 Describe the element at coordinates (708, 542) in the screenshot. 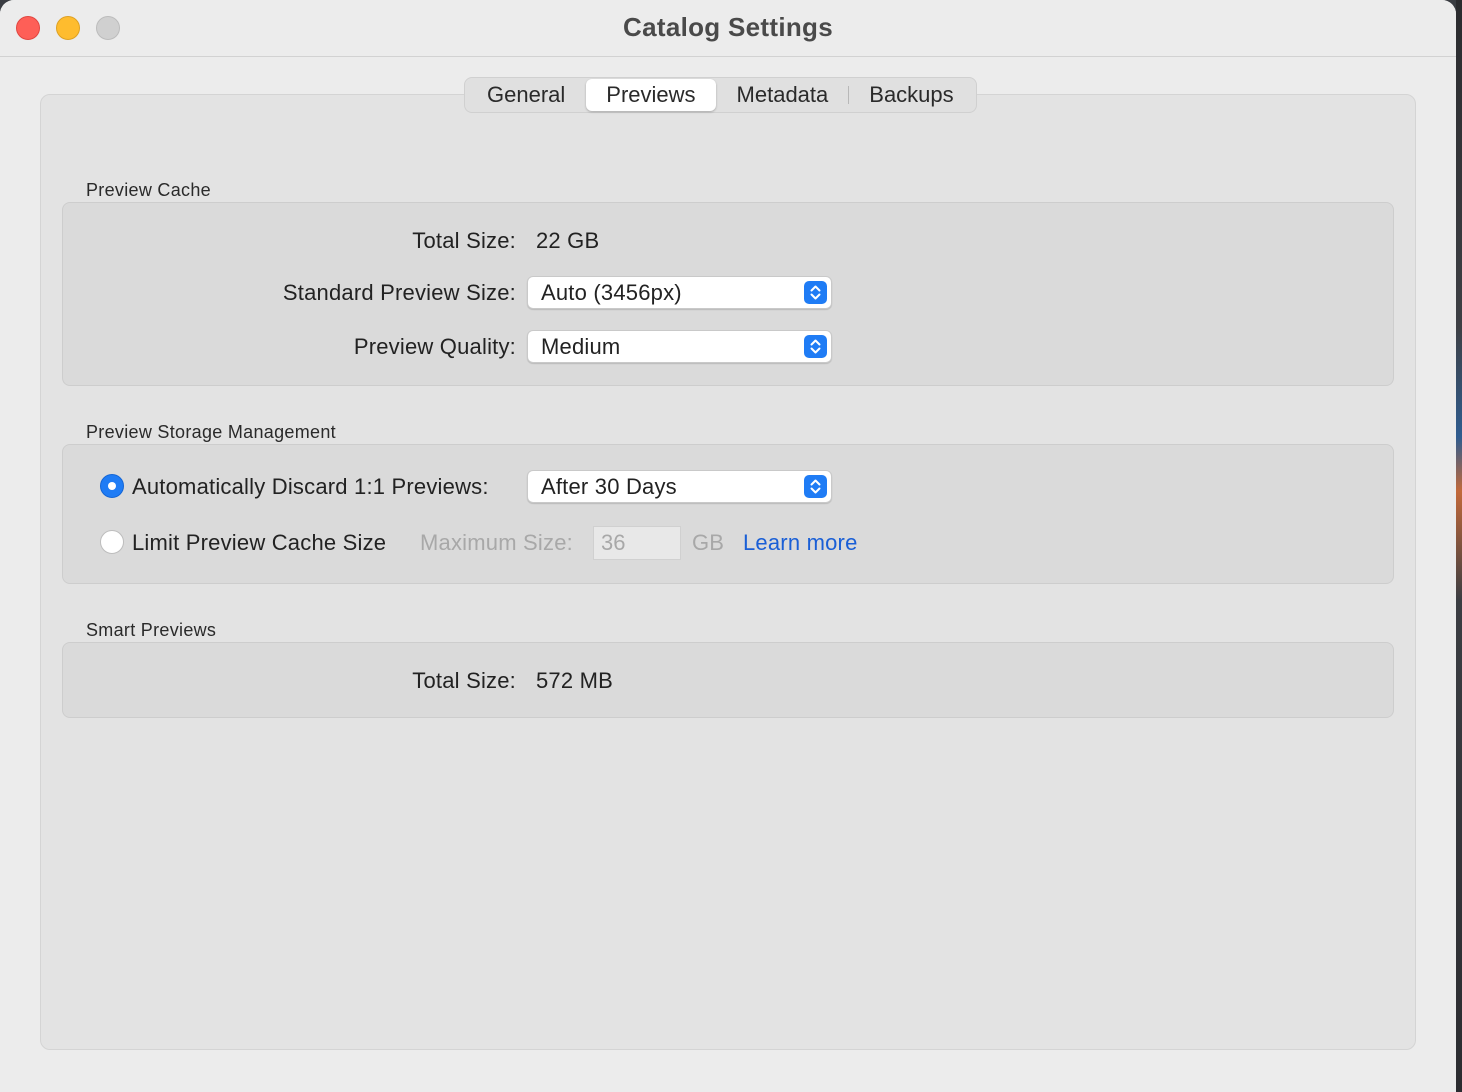

I see `max-size-unit: GB` at that location.